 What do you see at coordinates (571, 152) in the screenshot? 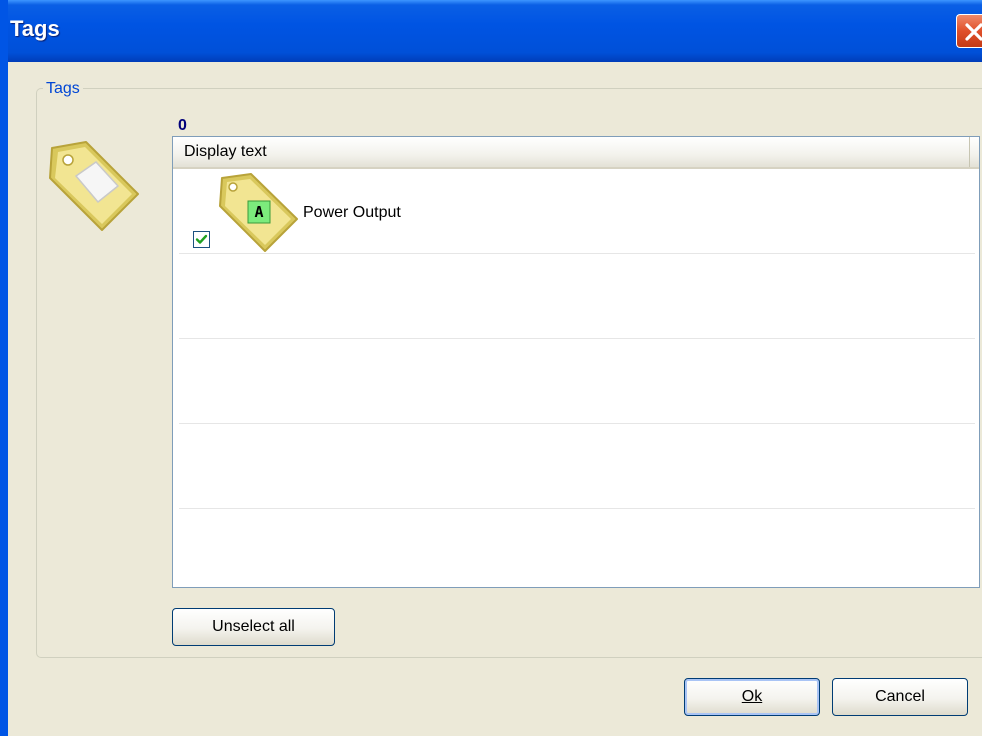
I see `column-header-display-text: Display text` at bounding box center [571, 152].